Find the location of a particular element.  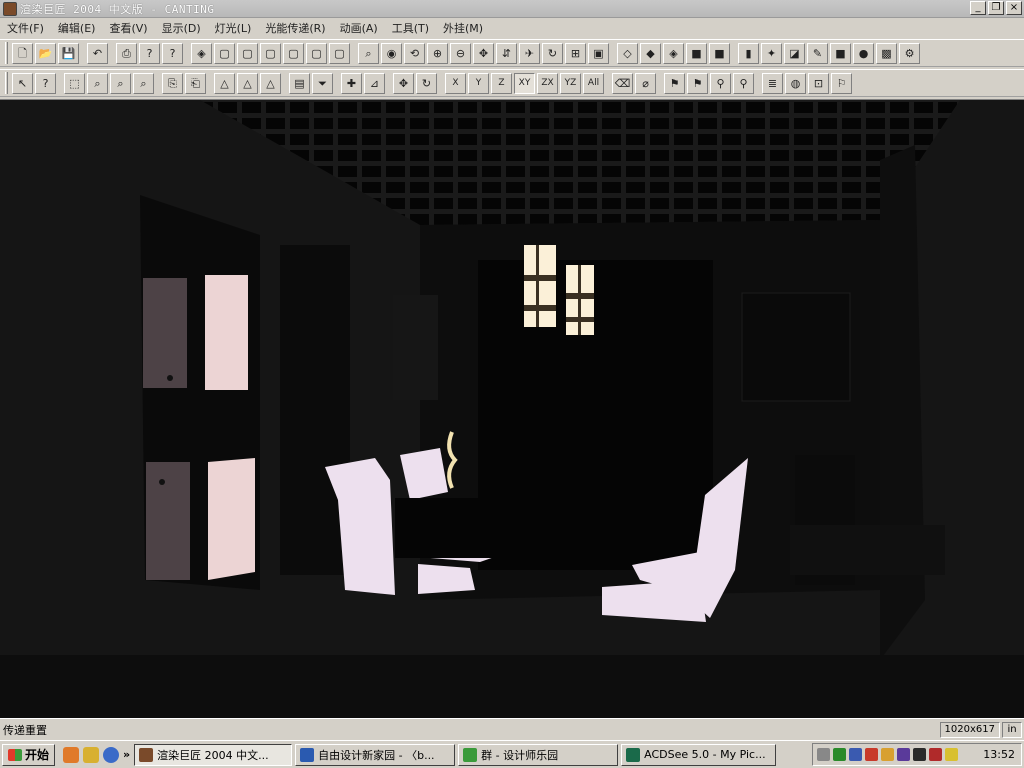

context-help-icon: ? is located at coordinates (172, 53).